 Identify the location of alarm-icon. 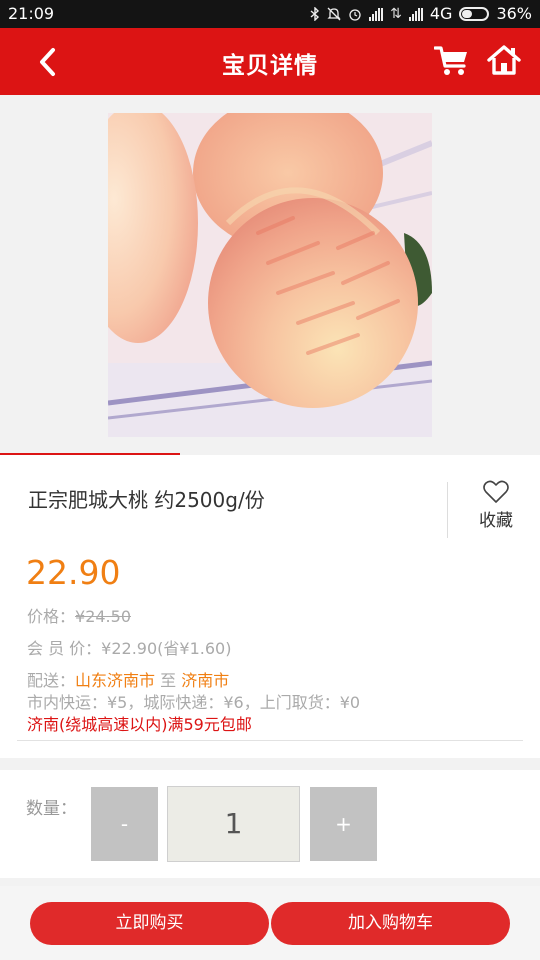
(355, 14).